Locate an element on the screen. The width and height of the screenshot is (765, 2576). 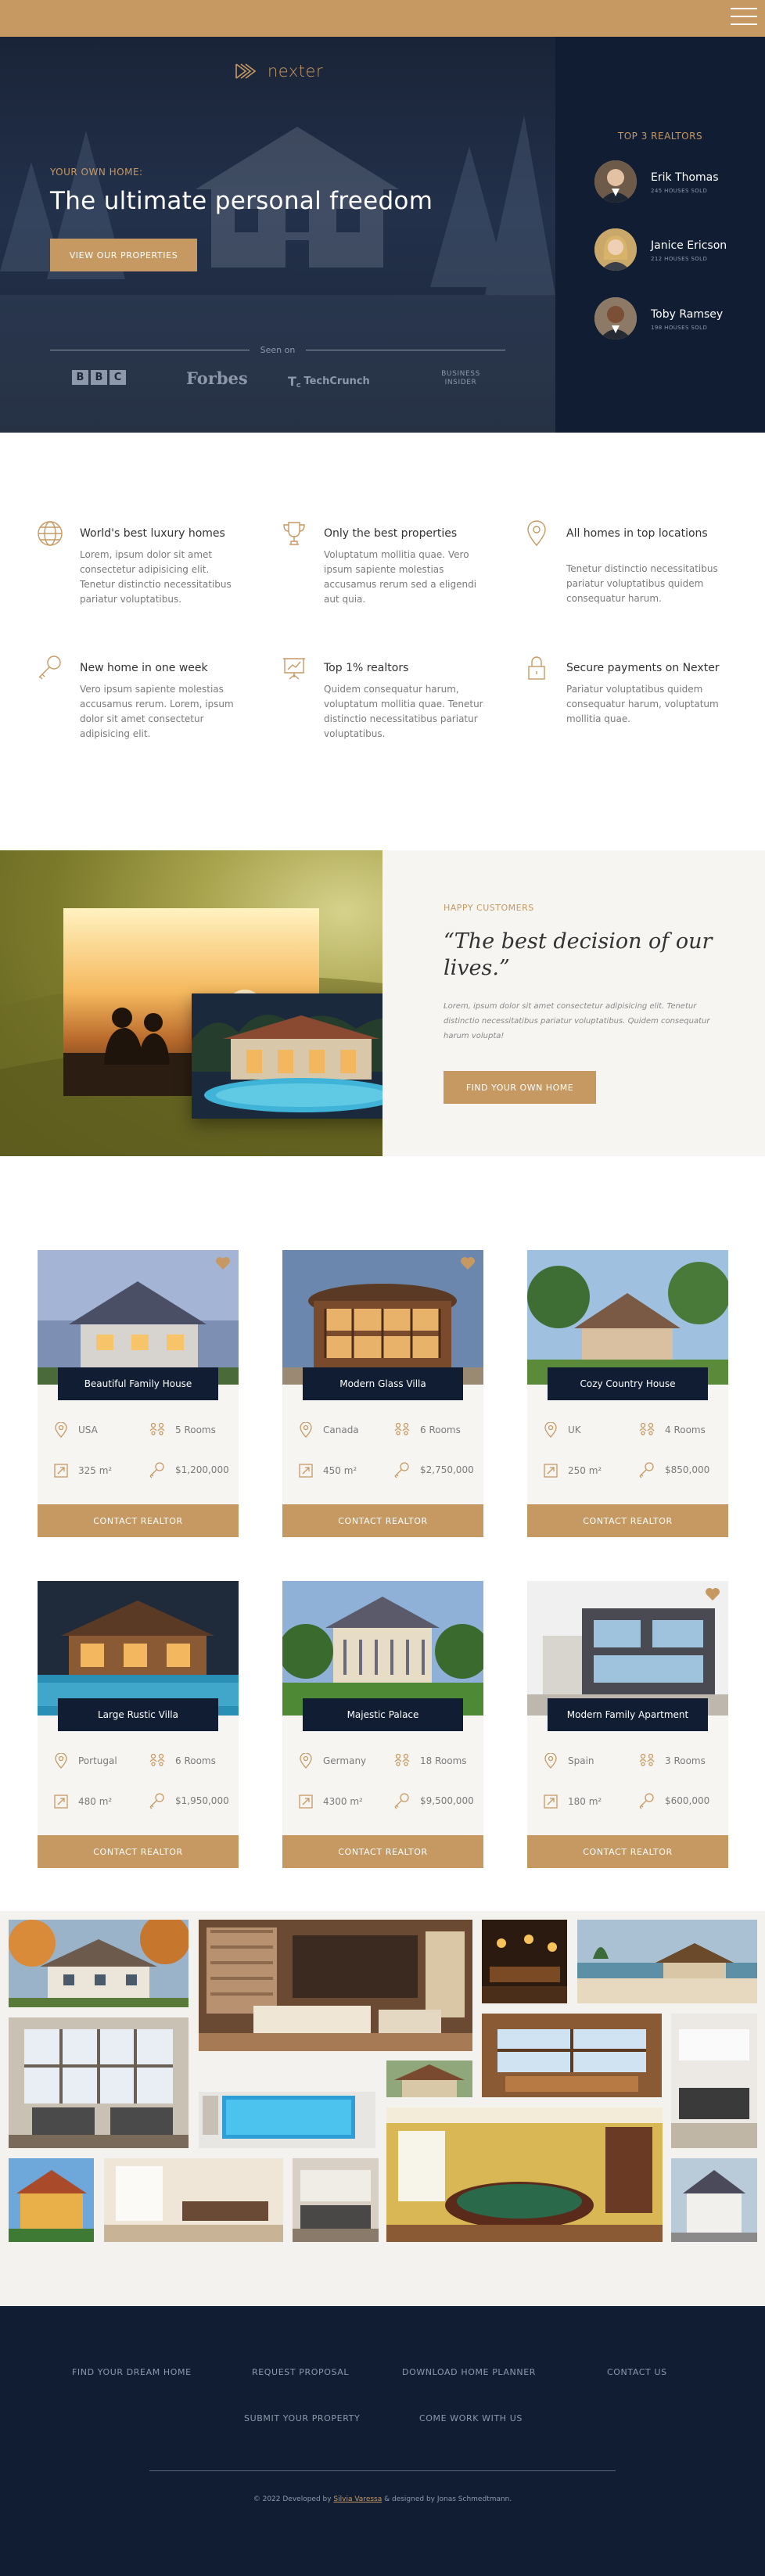
home-rooms-text: 5 Rooms is located at coordinates (195, 1430).